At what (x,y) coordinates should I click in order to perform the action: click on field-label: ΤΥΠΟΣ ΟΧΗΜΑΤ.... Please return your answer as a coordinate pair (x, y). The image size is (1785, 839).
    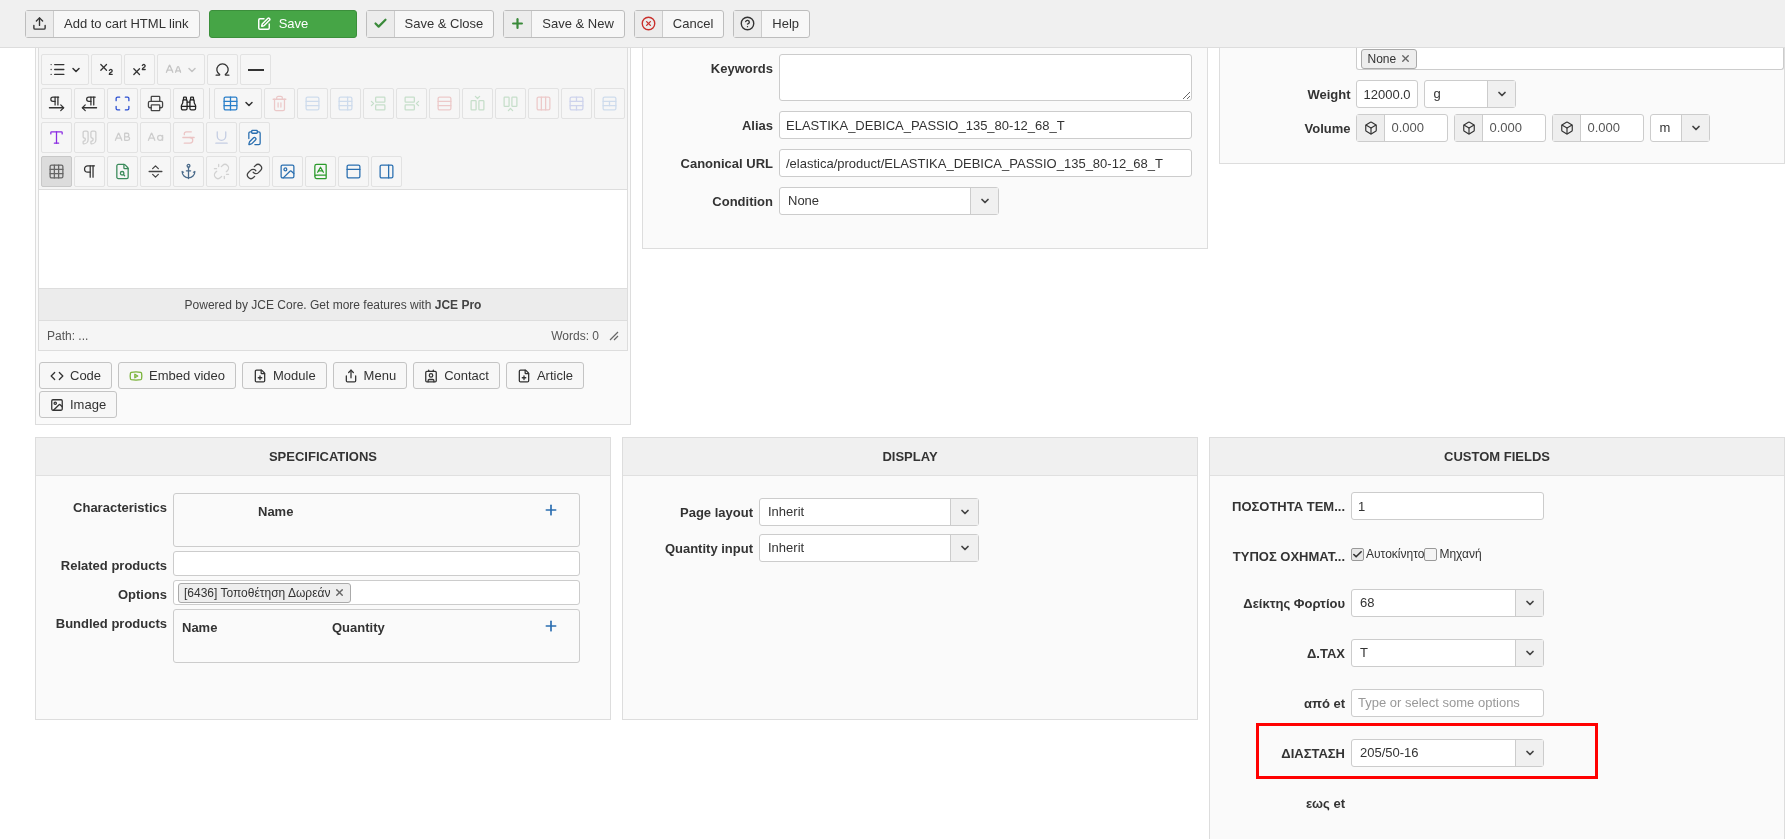
    Looking at the image, I should click on (1288, 557).